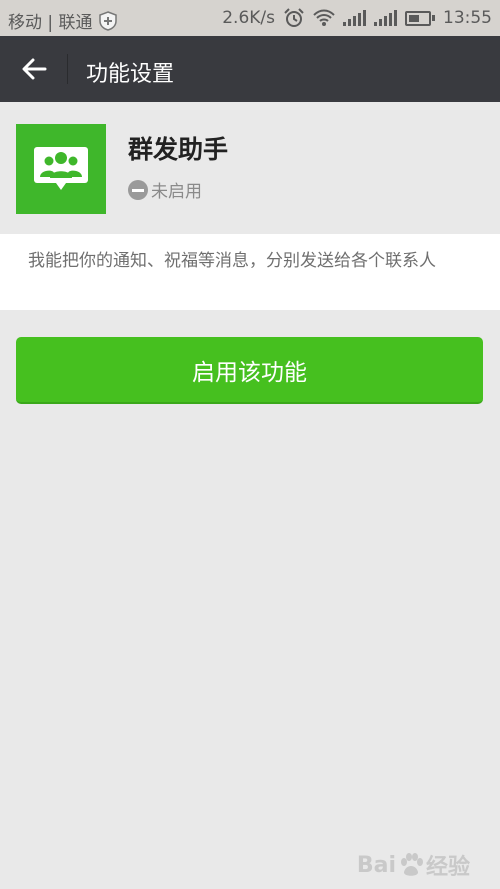 The width and height of the screenshot is (500, 889). Describe the element at coordinates (420, 18) in the screenshot. I see `battery-icon` at that location.